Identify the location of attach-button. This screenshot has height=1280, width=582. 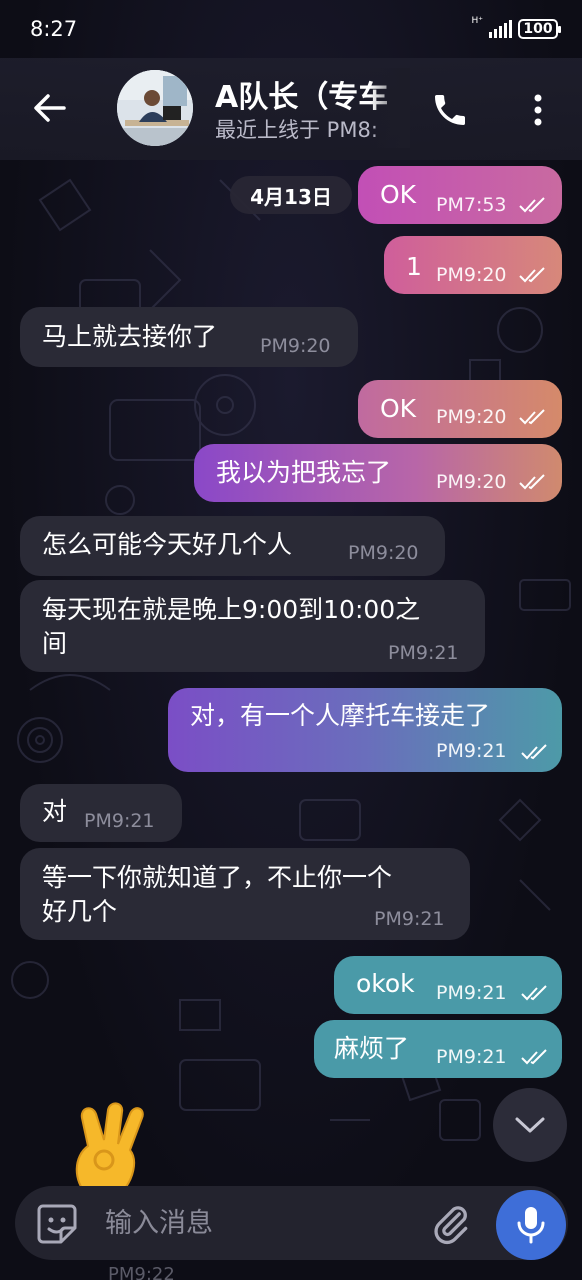
(451, 1224).